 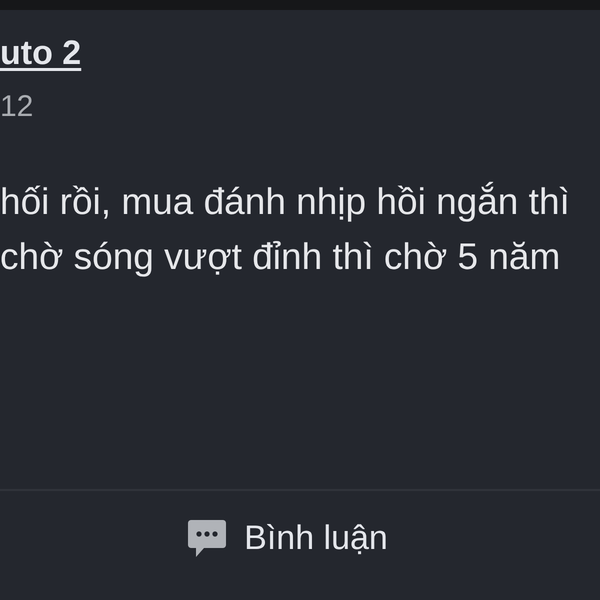 What do you see at coordinates (41, 53) in the screenshot?
I see `author-link: uto 2` at bounding box center [41, 53].